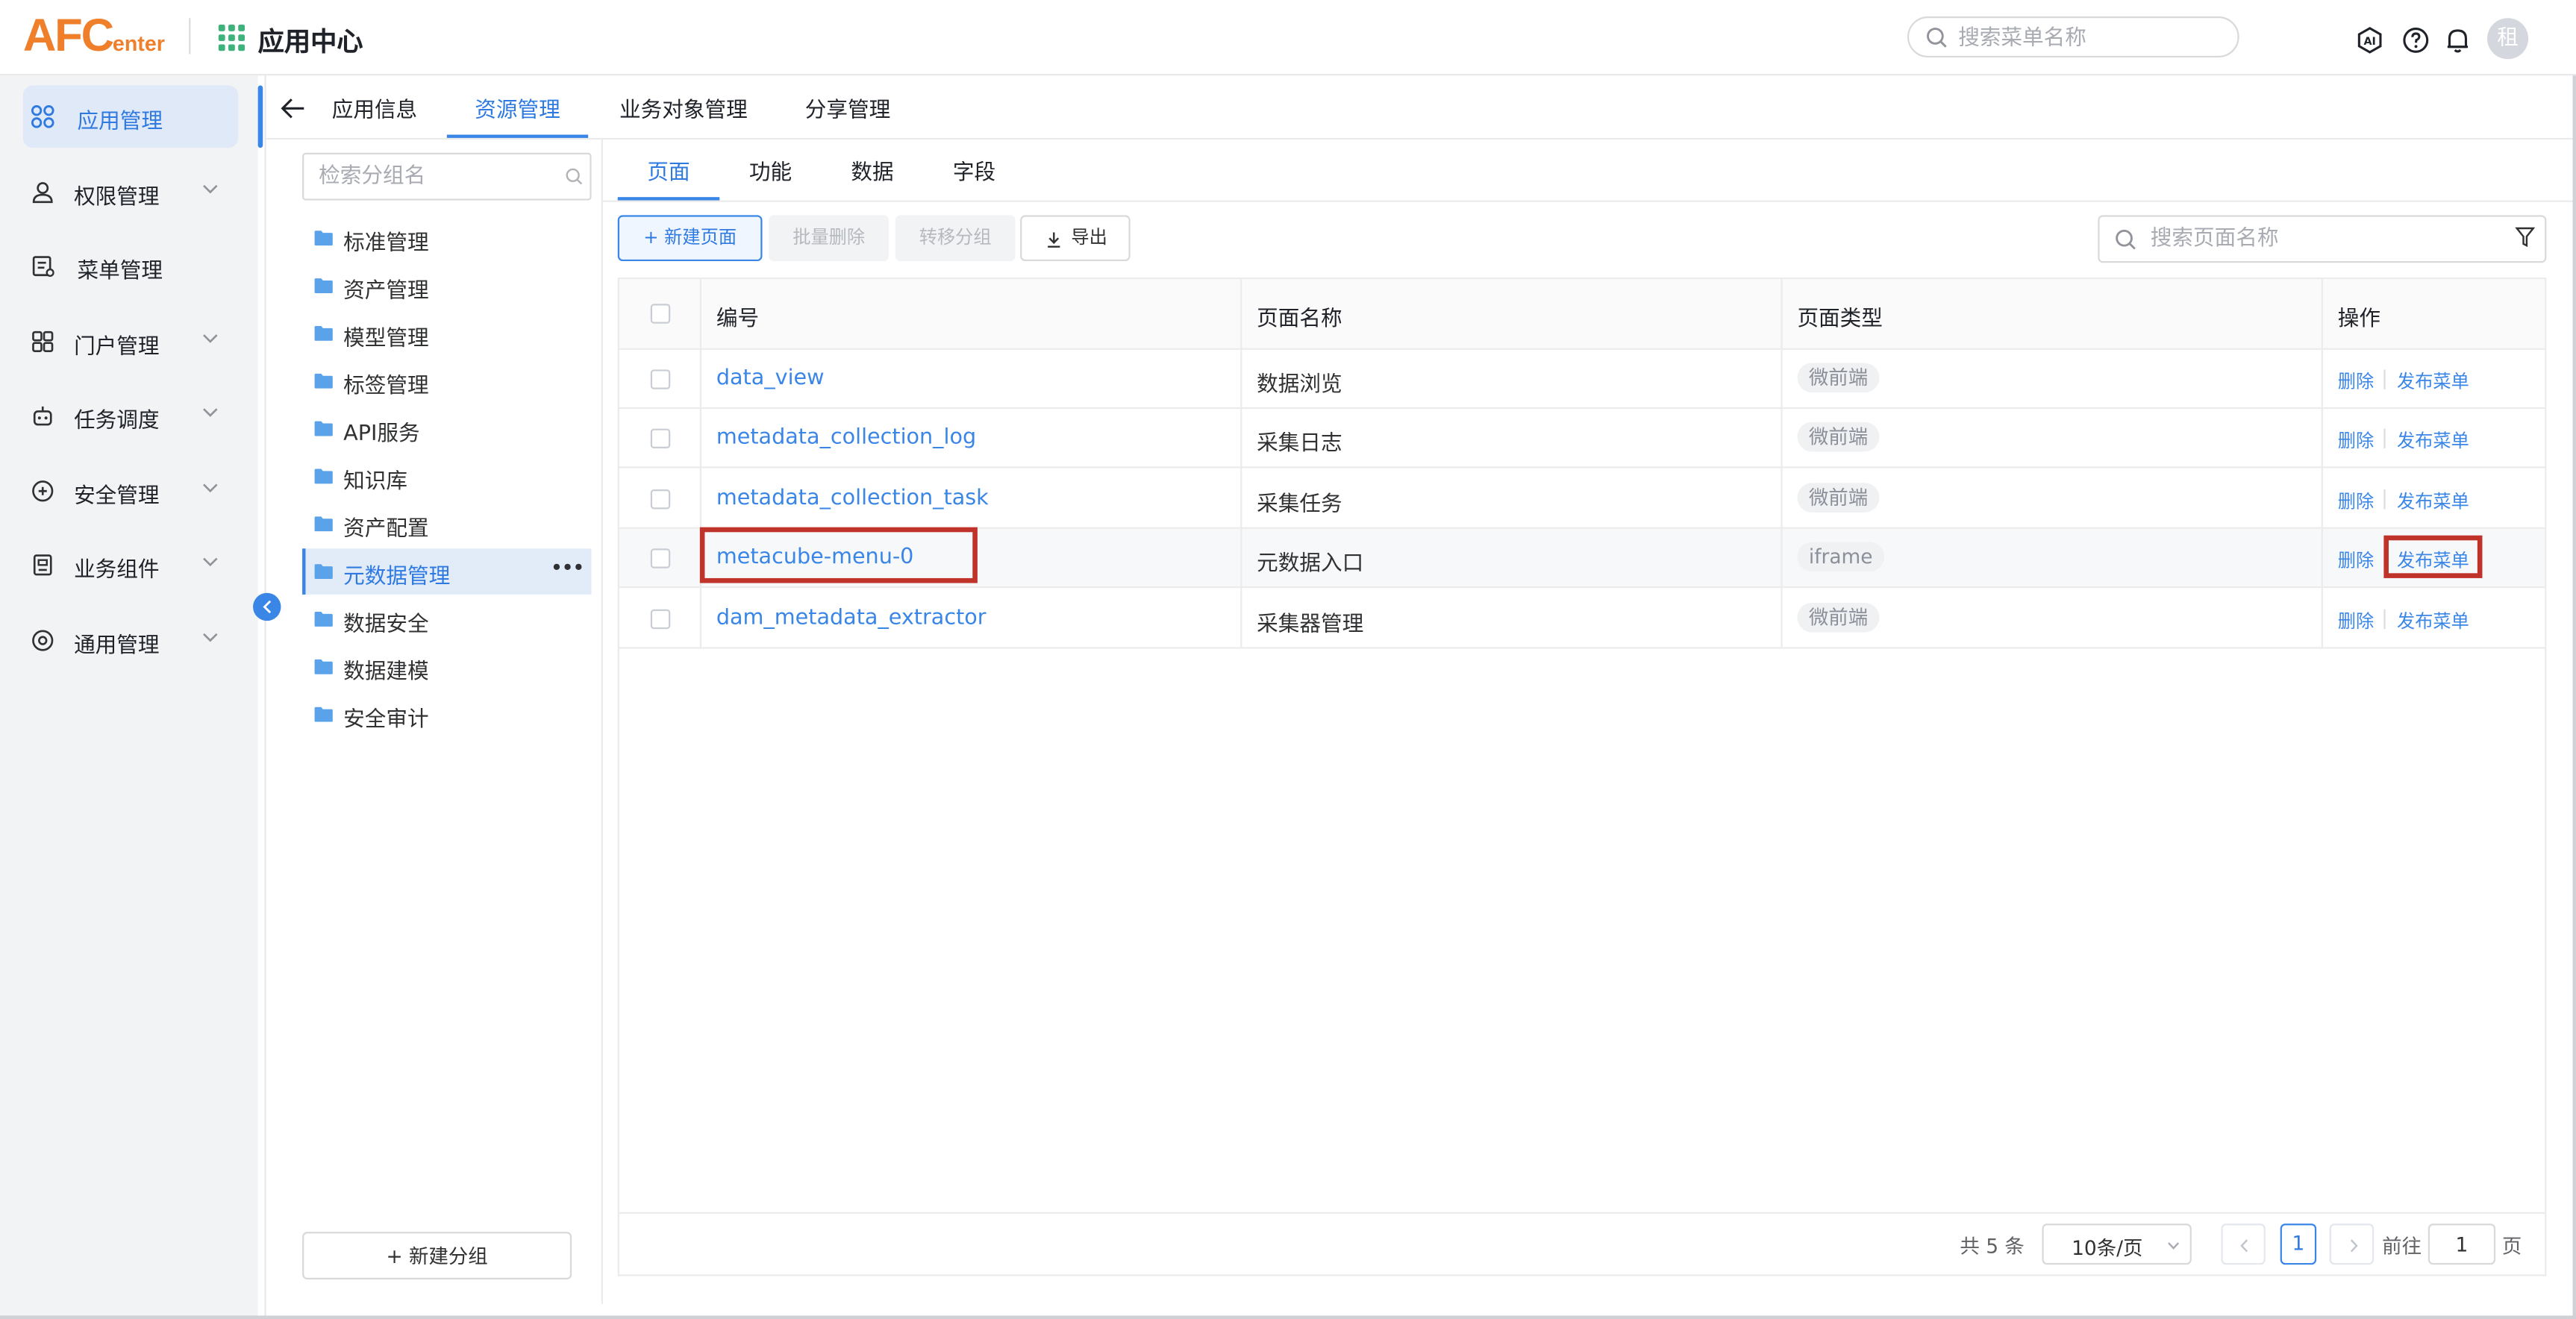 The height and width of the screenshot is (1319, 2576). Describe the element at coordinates (851, 617) in the screenshot. I see `page-code-link: dam_metadata_extractor` at that location.